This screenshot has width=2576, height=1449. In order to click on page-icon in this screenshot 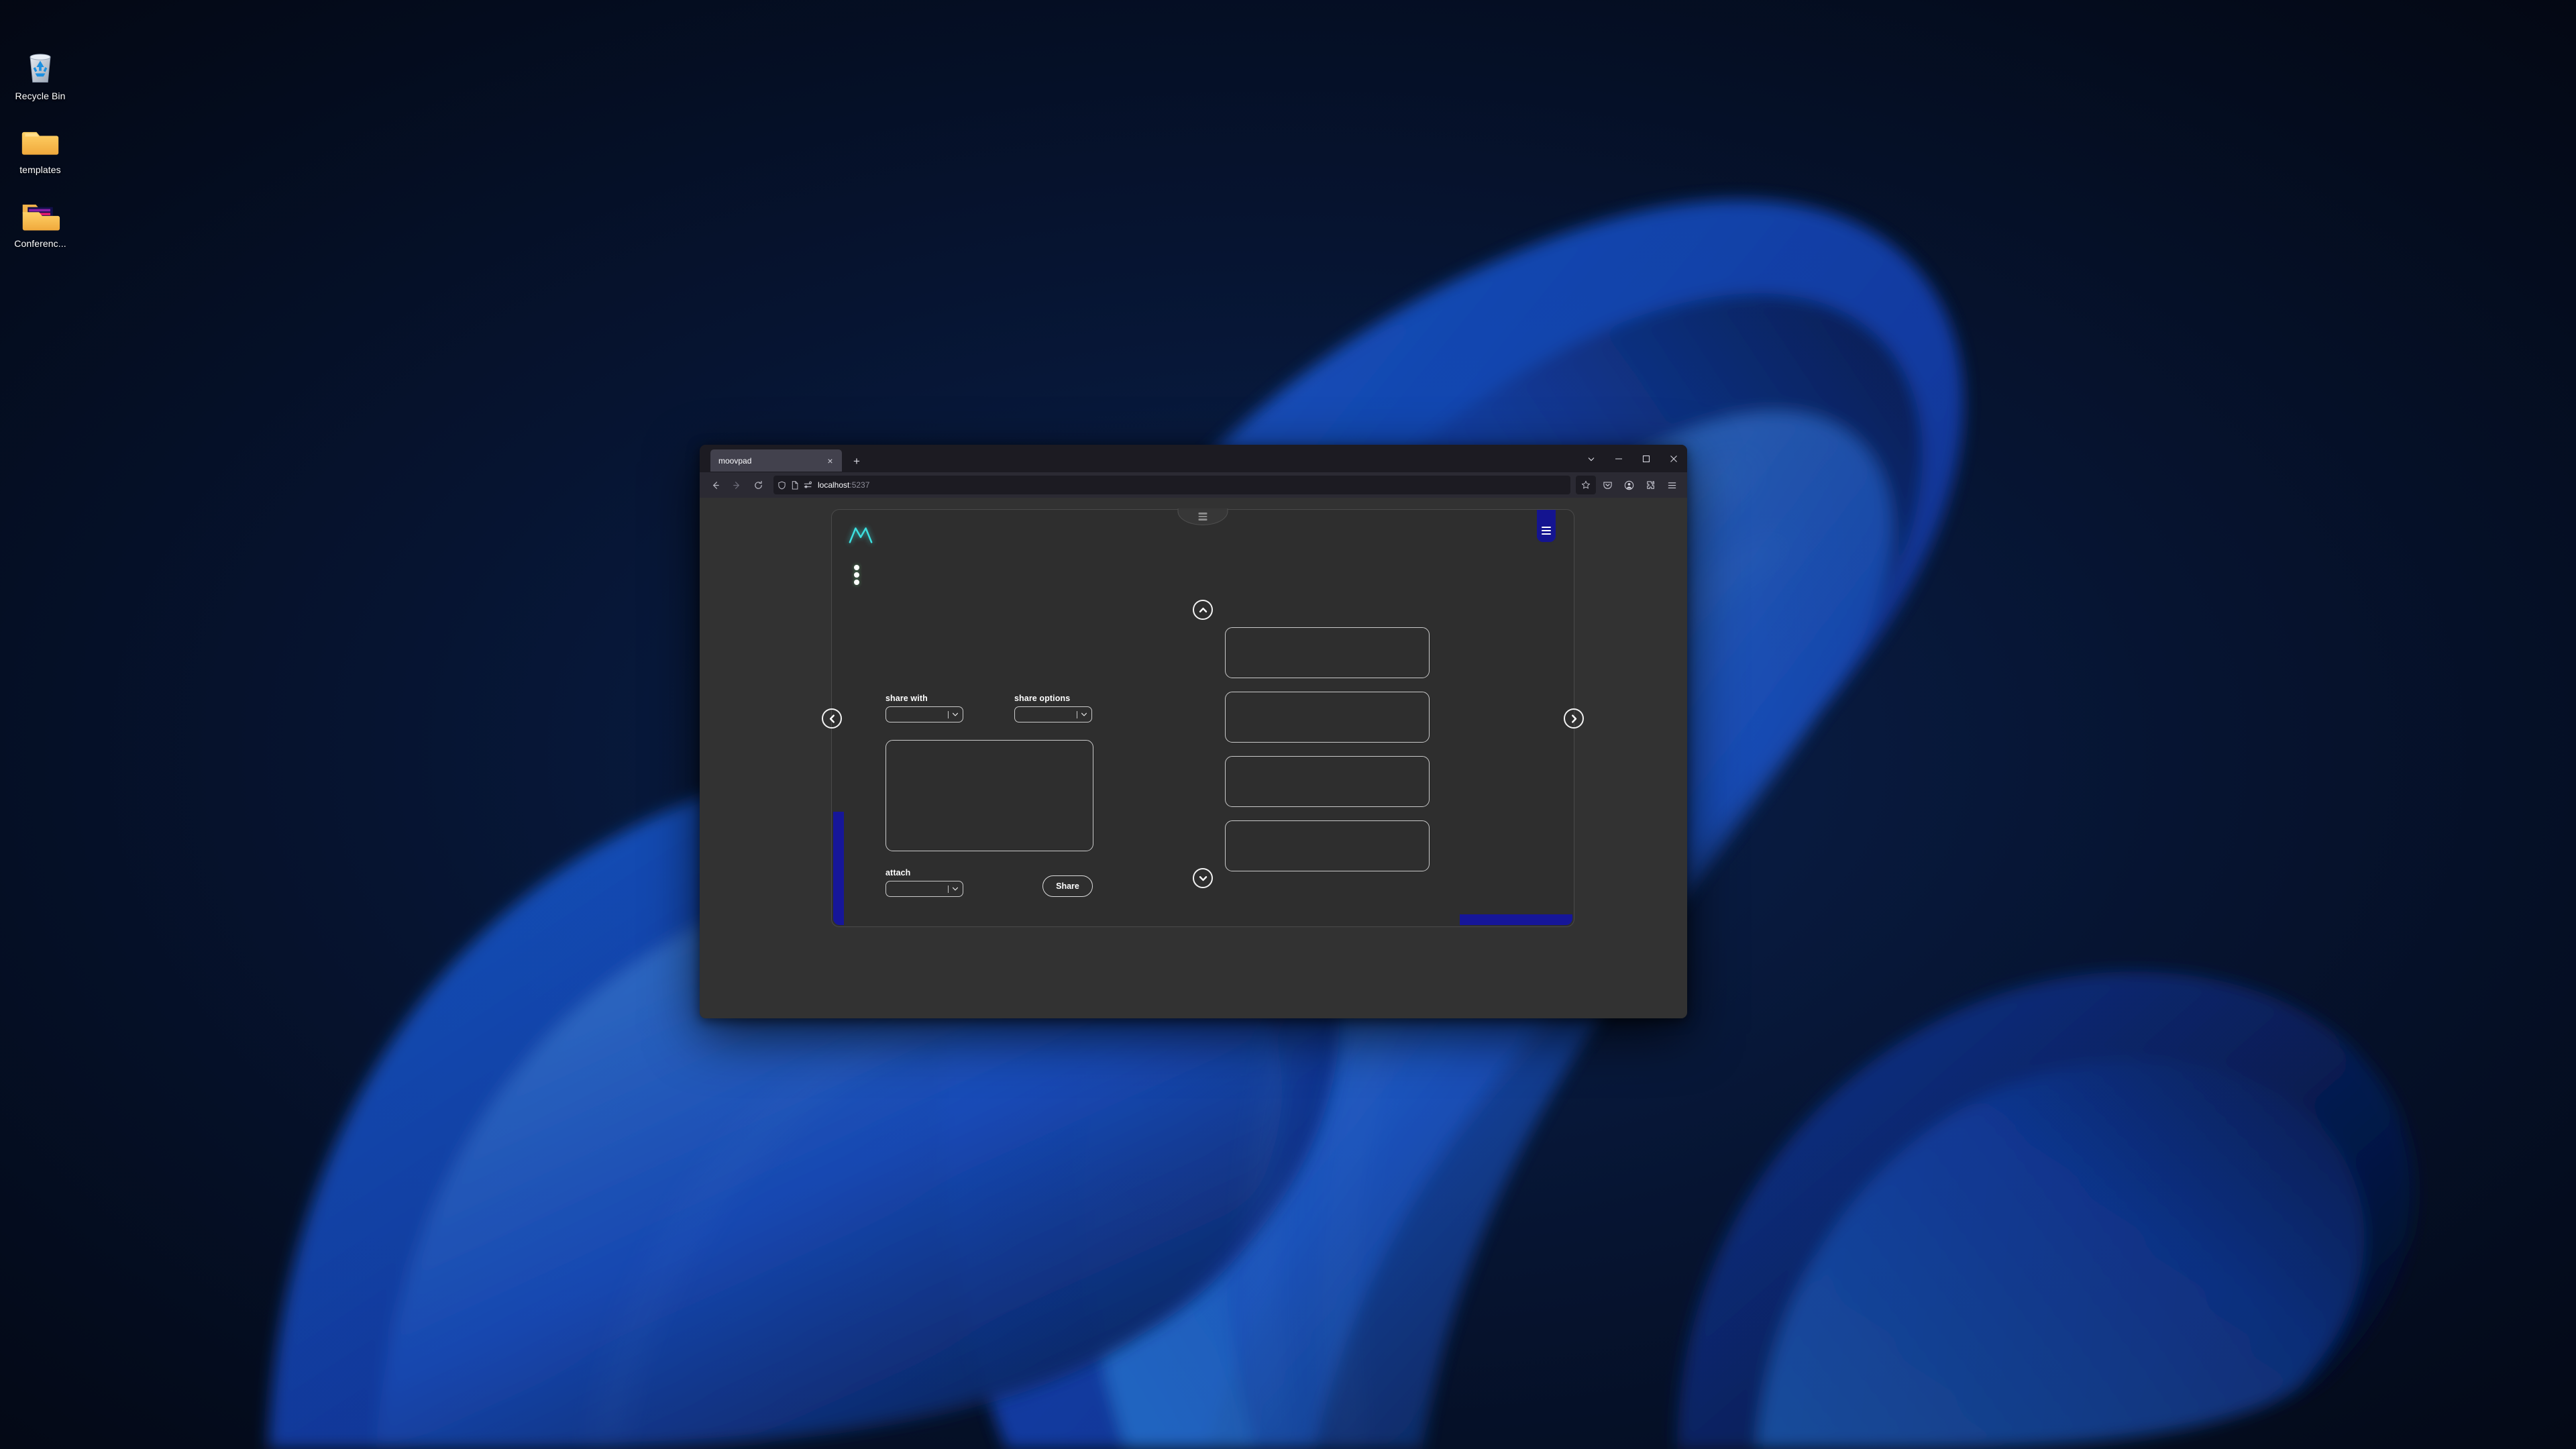, I will do `click(795, 485)`.